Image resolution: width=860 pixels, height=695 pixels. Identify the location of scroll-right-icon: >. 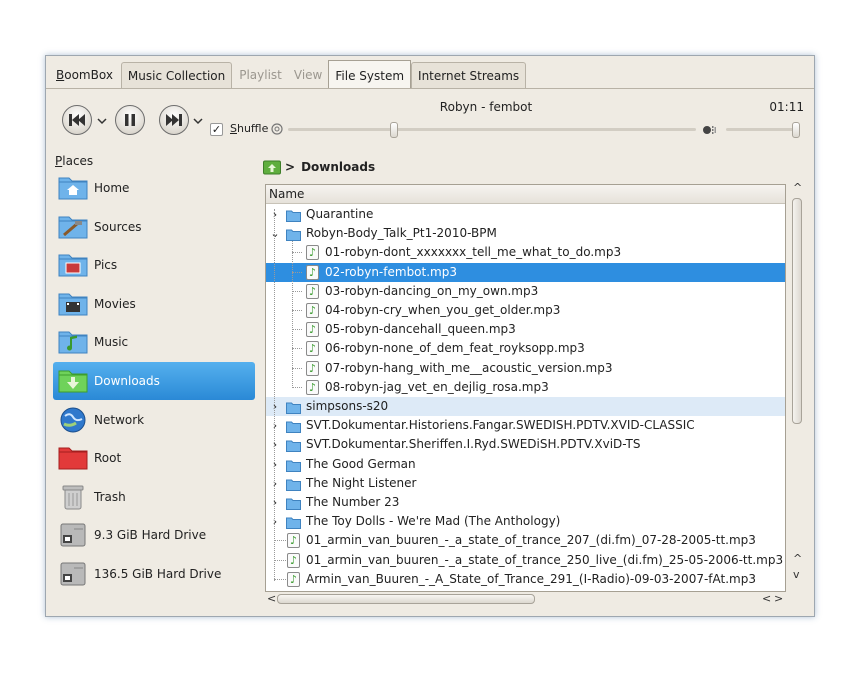
(778, 598).